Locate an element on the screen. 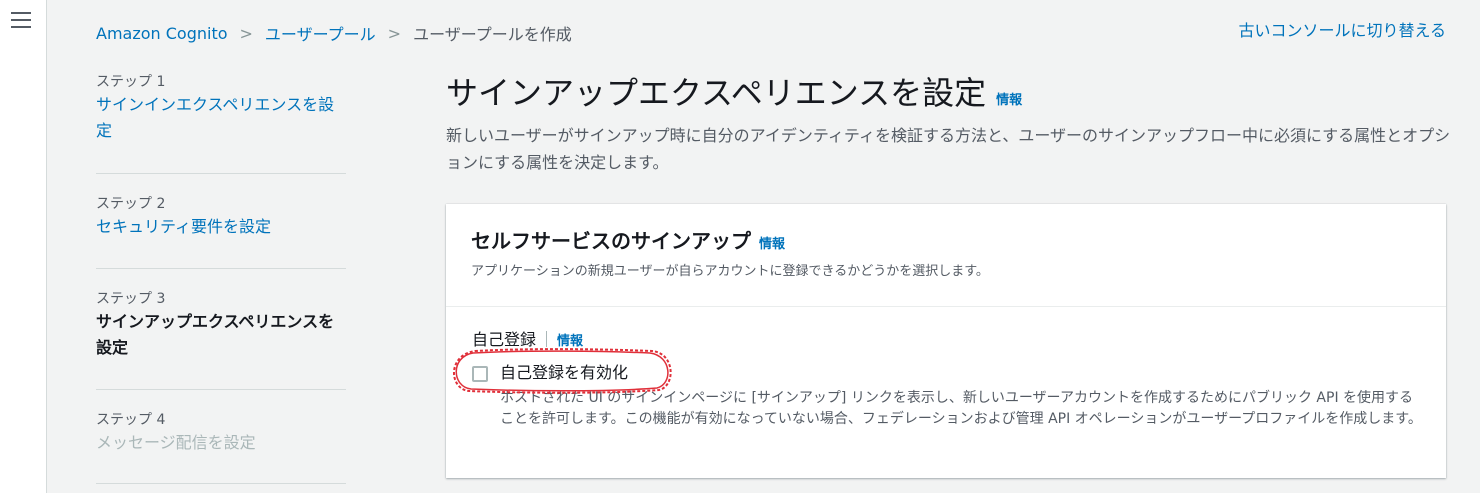 This screenshot has width=1480, height=493. enable-self-registration-checkbox is located at coordinates (480, 374).